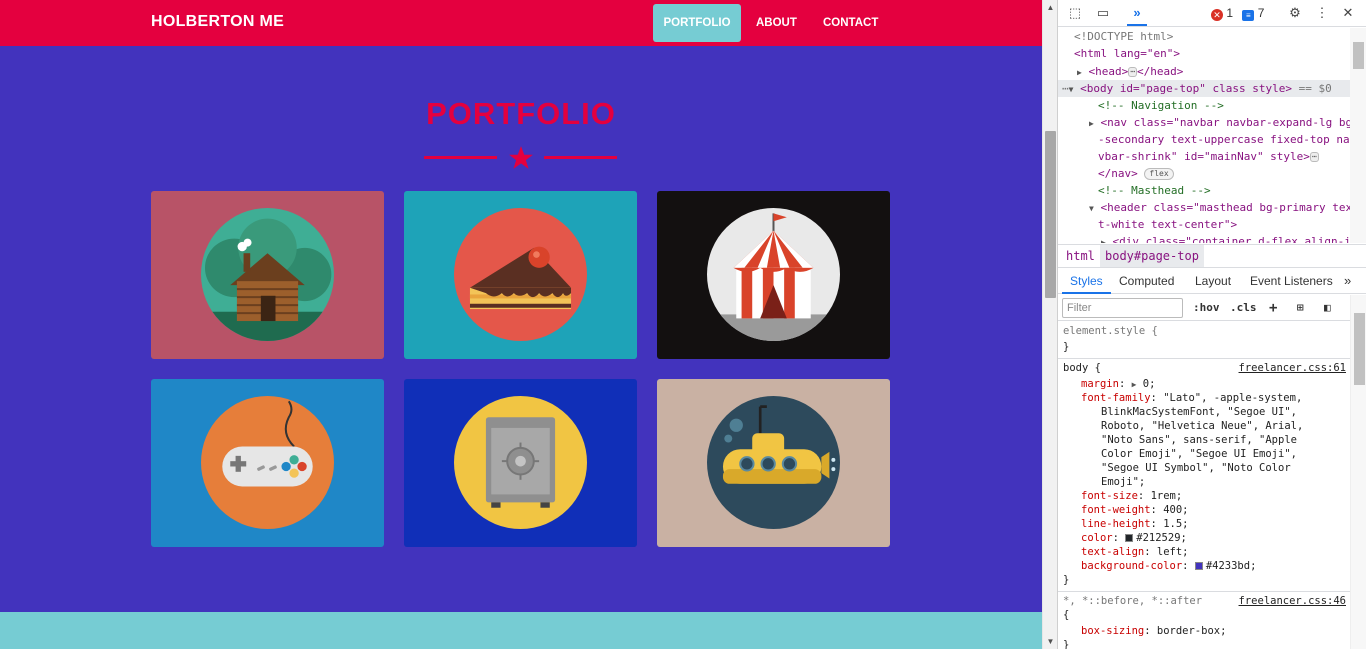 The width and height of the screenshot is (1366, 649). I want to click on universal-rule-open: {, so click(1066, 615).